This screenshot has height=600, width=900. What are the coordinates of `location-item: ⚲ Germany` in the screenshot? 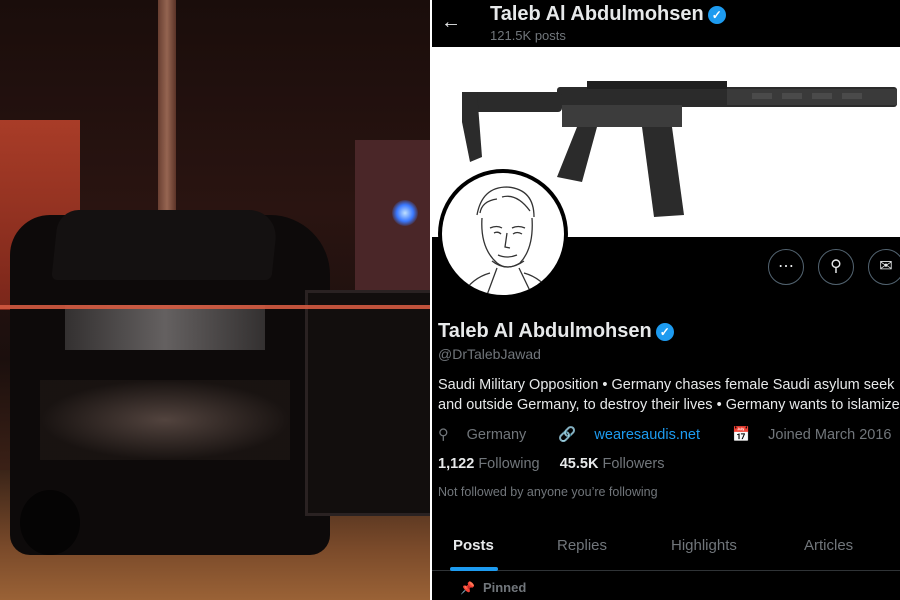 It's located at (489, 435).